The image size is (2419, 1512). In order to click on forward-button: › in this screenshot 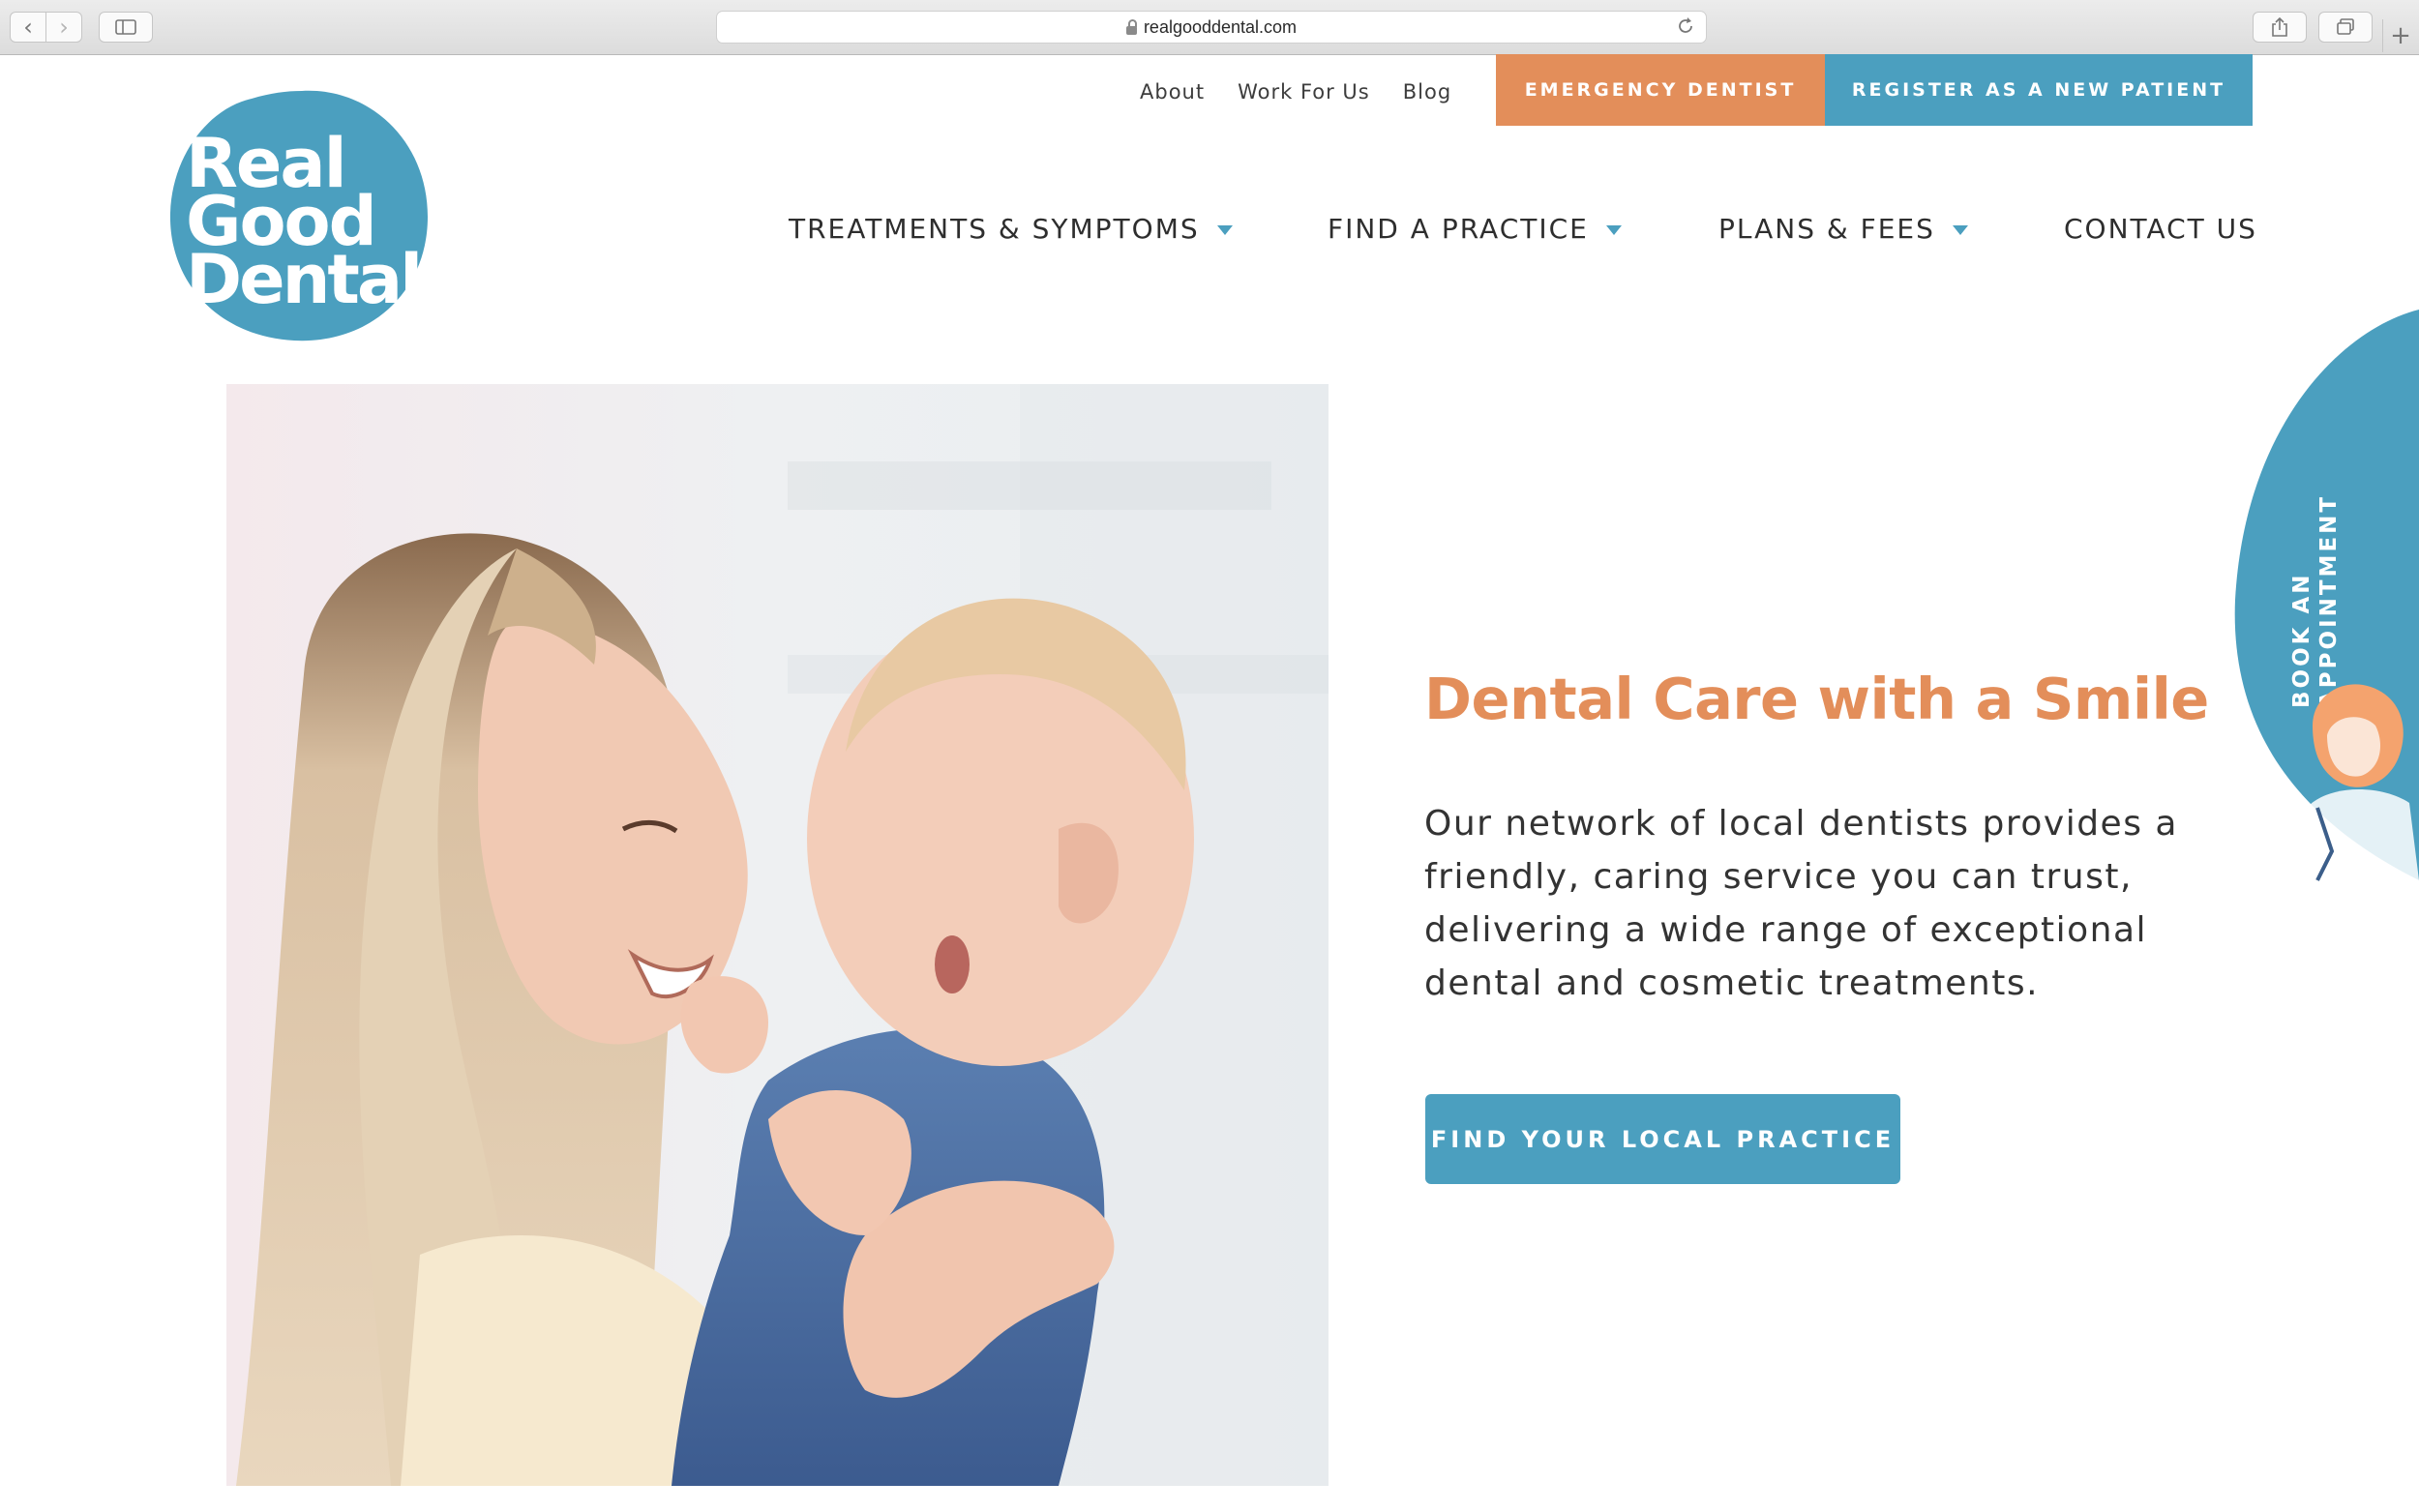, I will do `click(64, 27)`.